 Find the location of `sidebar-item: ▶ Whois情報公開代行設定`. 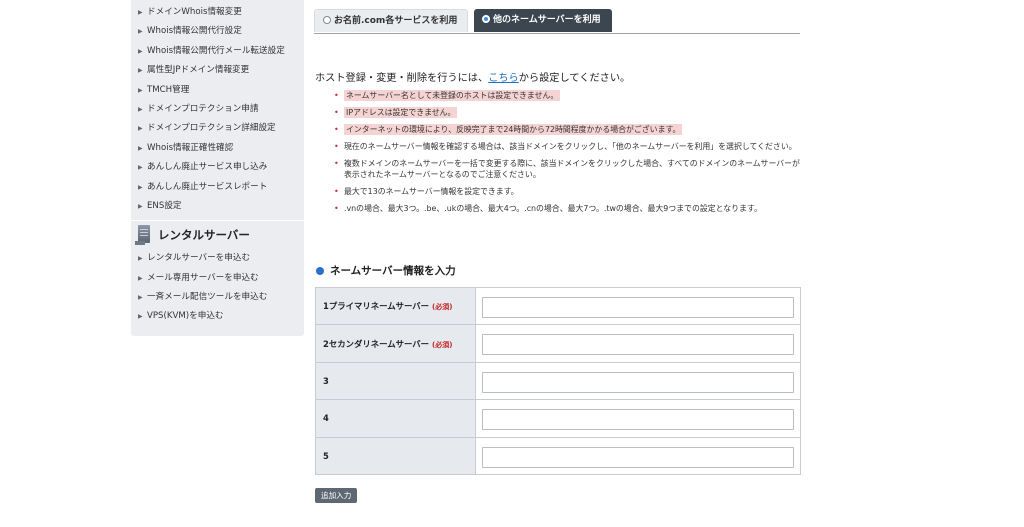

sidebar-item: ▶ Whois情報公開代行設定 is located at coordinates (217, 31).